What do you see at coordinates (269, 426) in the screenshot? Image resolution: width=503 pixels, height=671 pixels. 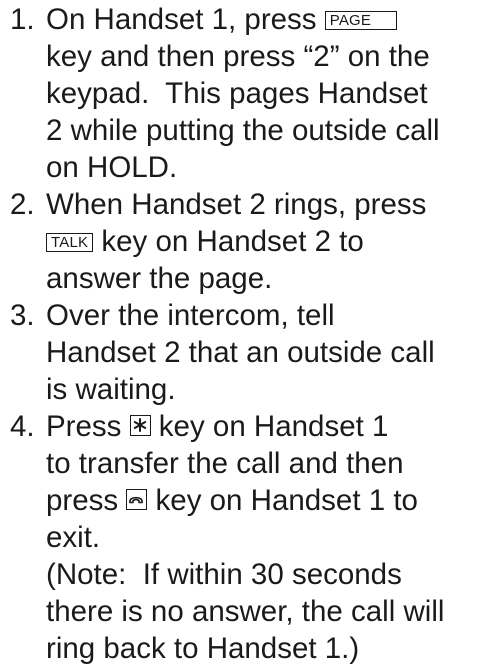 I see `step-text: key on Handset 1` at bounding box center [269, 426].